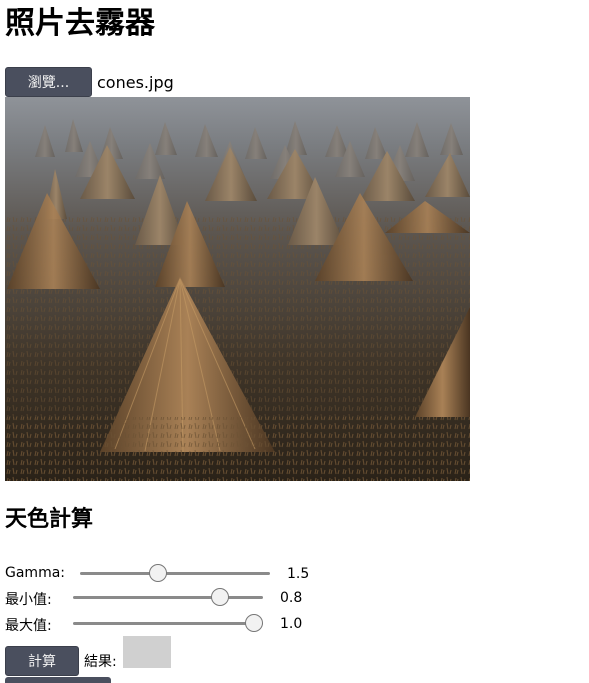  Describe the element at coordinates (42, 661) in the screenshot. I see `calculate-button: 計算` at that location.